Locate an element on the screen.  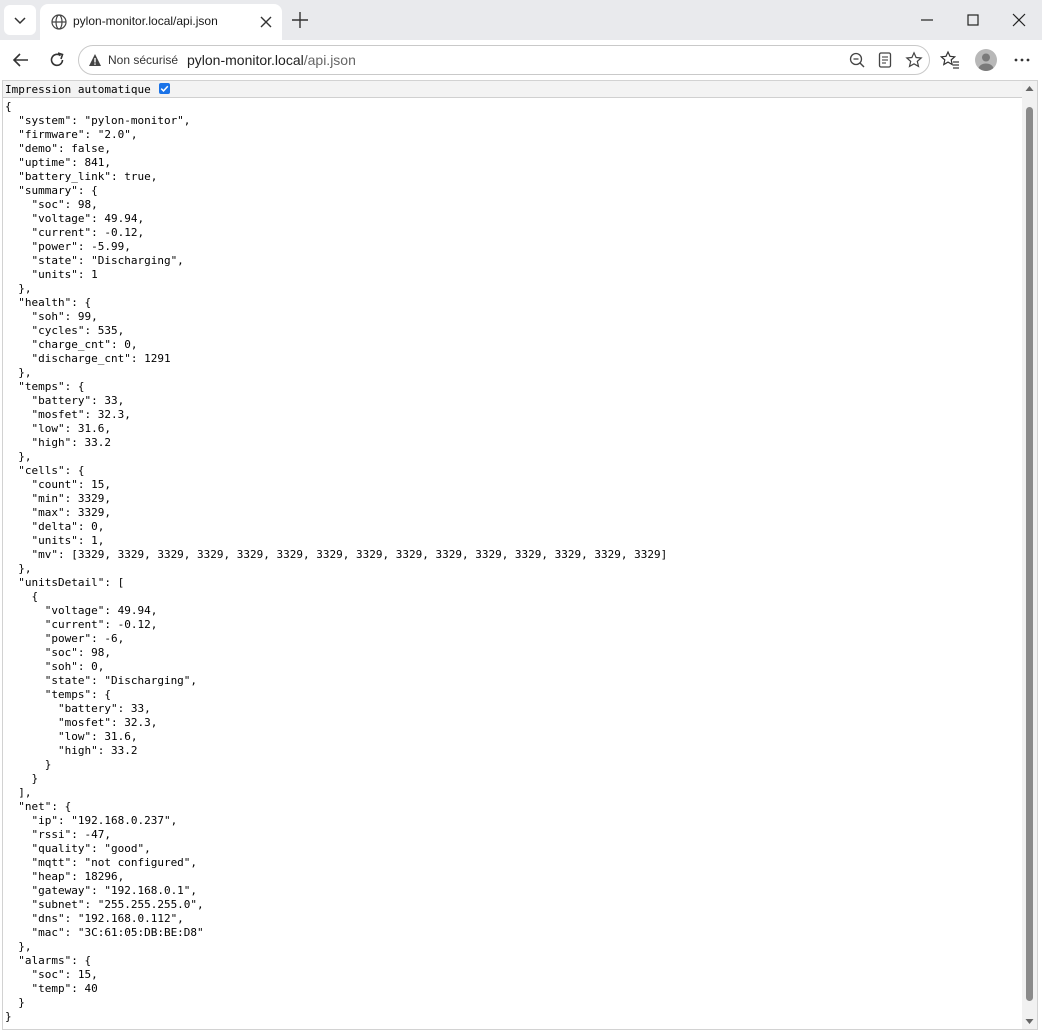
url-text: pylon-monitor.local/api.json is located at coordinates (271, 60).